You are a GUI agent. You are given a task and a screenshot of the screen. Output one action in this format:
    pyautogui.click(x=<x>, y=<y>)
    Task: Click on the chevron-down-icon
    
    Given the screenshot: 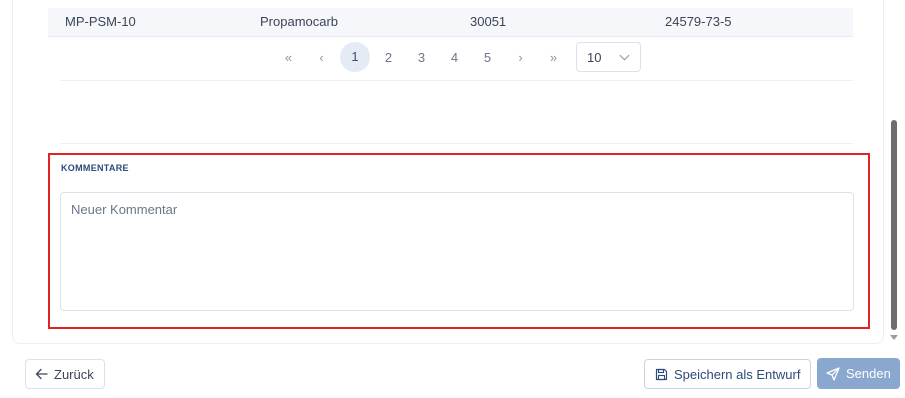 What is the action you would take?
    pyautogui.click(x=624, y=55)
    